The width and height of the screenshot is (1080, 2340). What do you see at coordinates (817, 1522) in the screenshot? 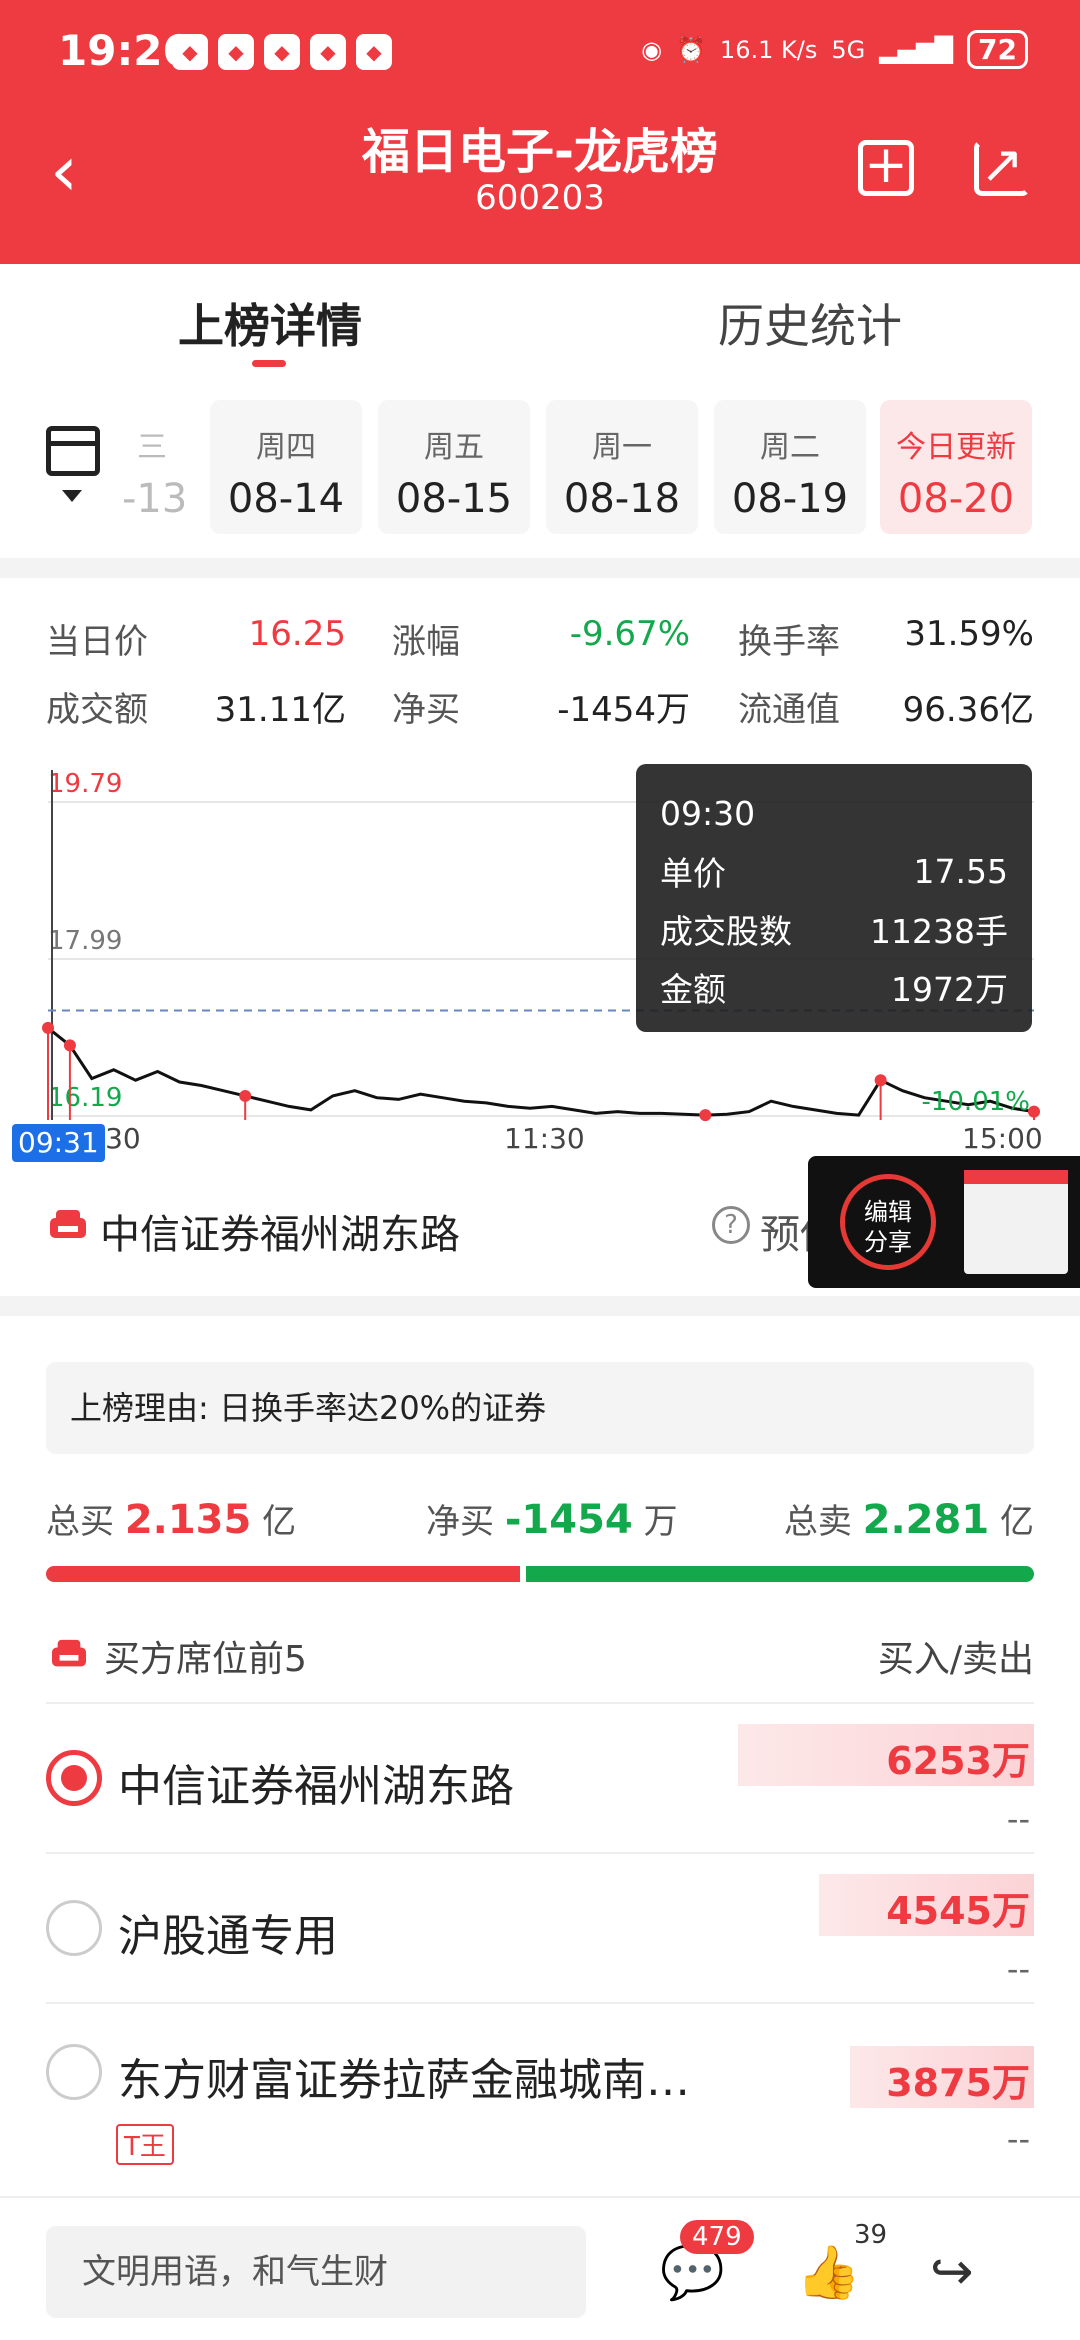
I see `total-sell-label: 总卖` at bounding box center [817, 1522].